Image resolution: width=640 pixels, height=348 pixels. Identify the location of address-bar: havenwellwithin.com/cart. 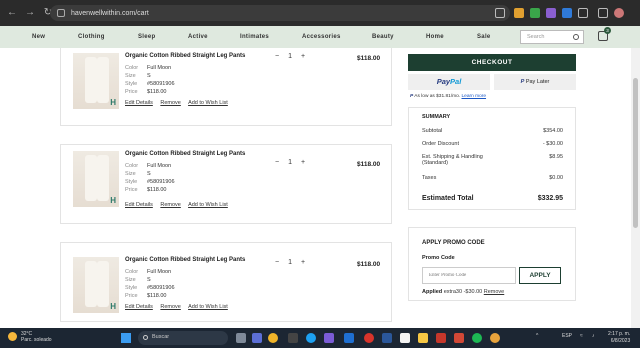
(280, 13).